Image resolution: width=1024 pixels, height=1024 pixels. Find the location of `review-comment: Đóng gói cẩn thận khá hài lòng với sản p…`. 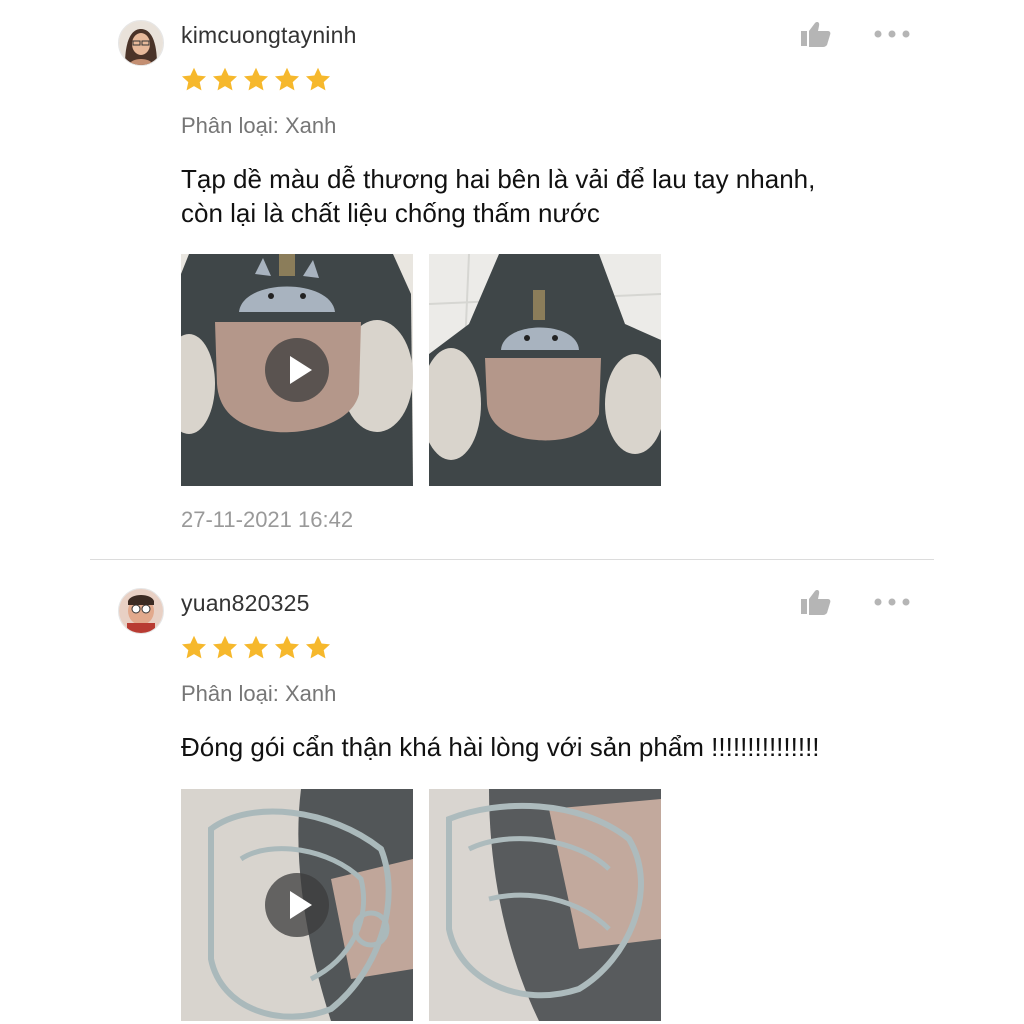

review-comment: Đóng gói cẩn thận khá hài lòng với sản p… is located at coordinates (541, 747).